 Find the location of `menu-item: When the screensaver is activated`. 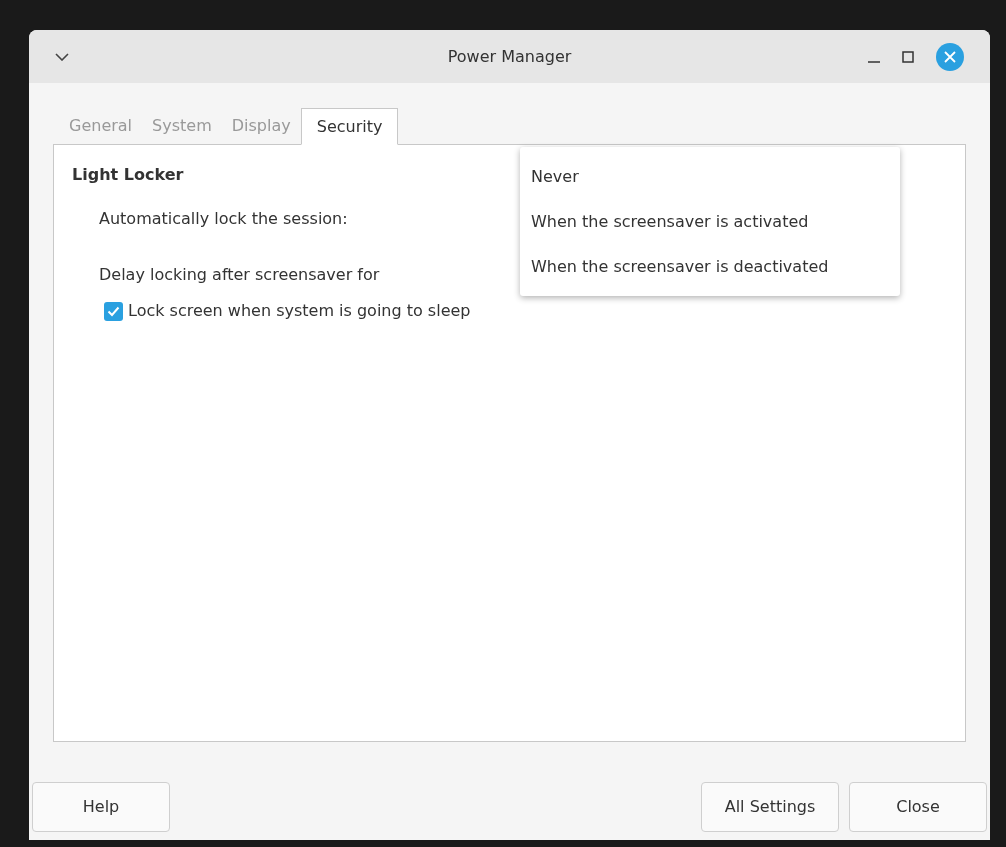

menu-item: When the screensaver is activated is located at coordinates (710, 221).